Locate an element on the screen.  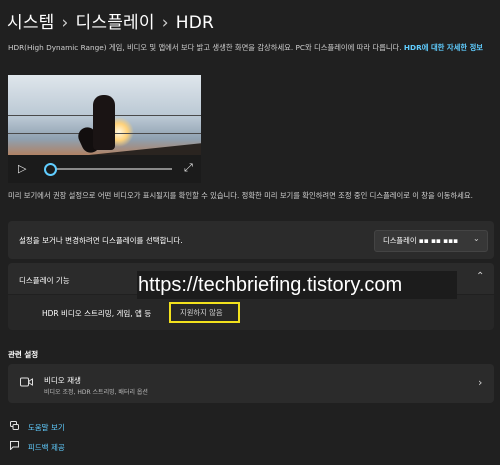
hdr-support-status-text: 지원하지 않음 is located at coordinates (201, 312).